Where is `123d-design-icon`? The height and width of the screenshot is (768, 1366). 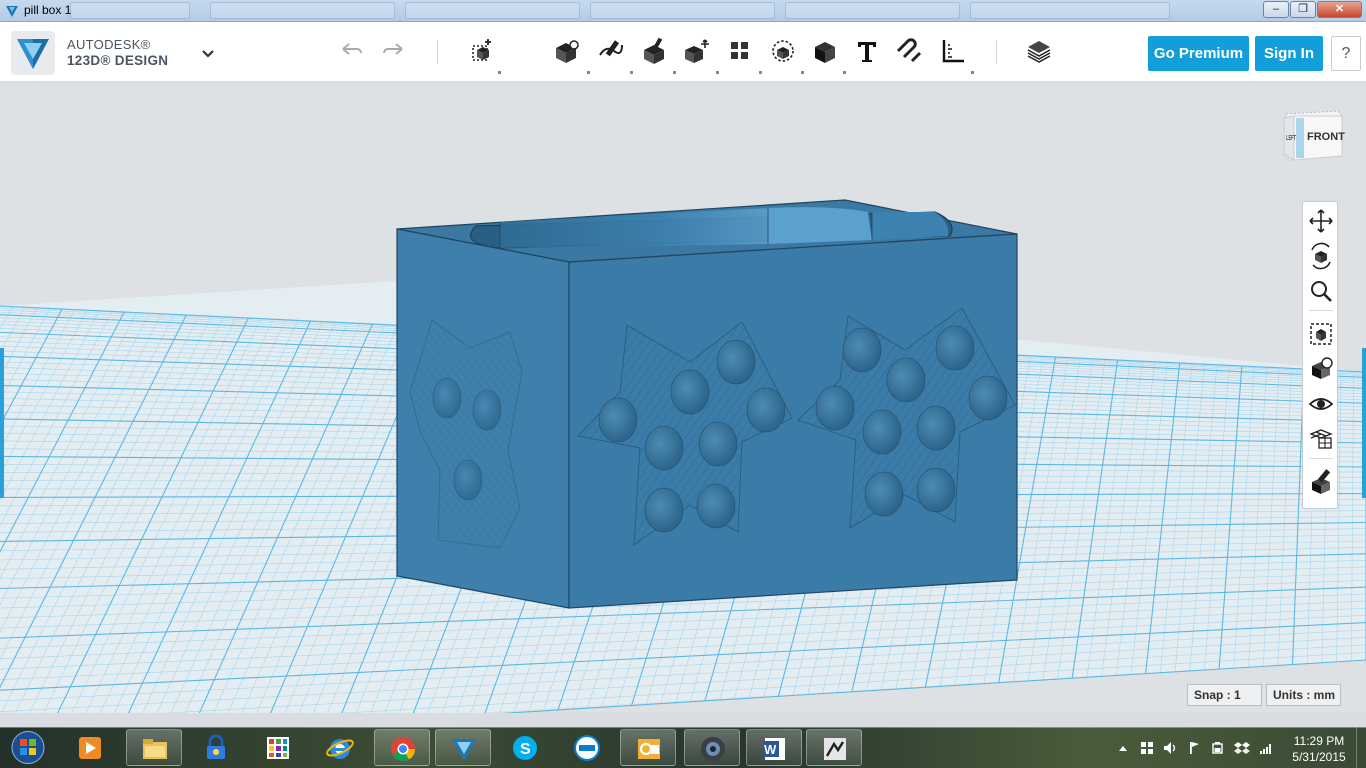
123d-design-icon is located at coordinates (464, 750).